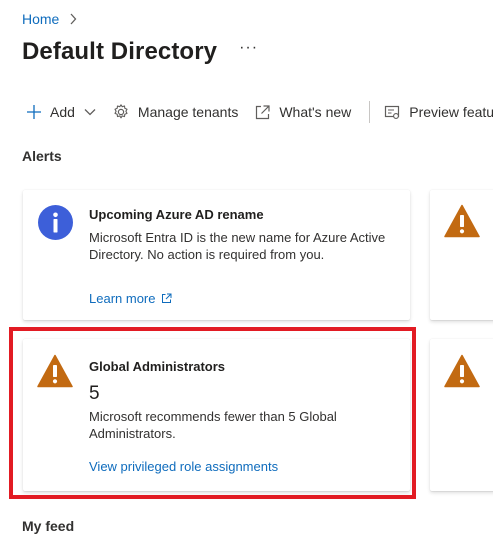 The image size is (493, 548). I want to click on add-button: Add, so click(61, 112).